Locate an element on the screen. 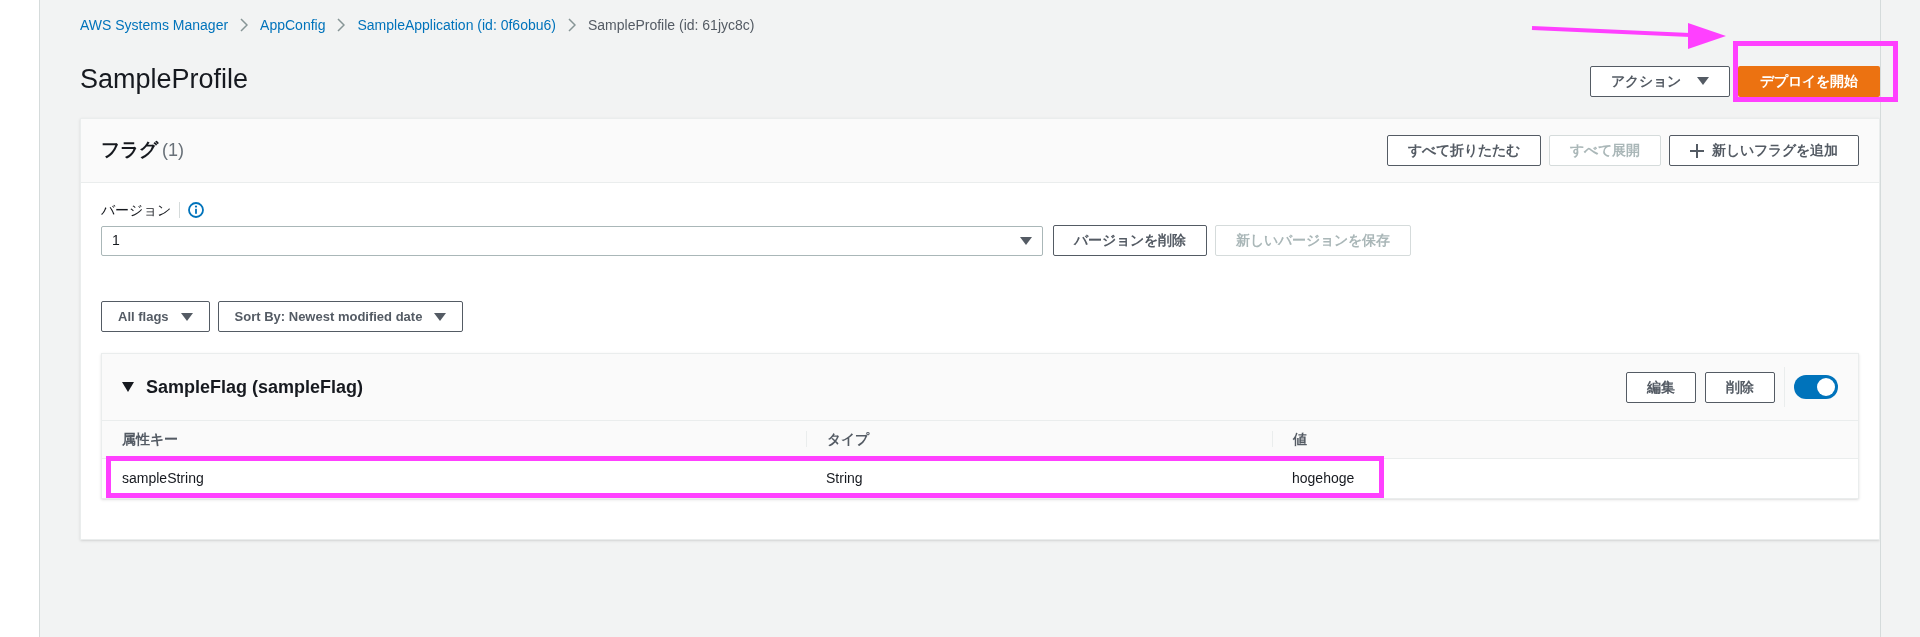 This screenshot has height=637, width=1920. column-header: タイプ is located at coordinates (837, 438).